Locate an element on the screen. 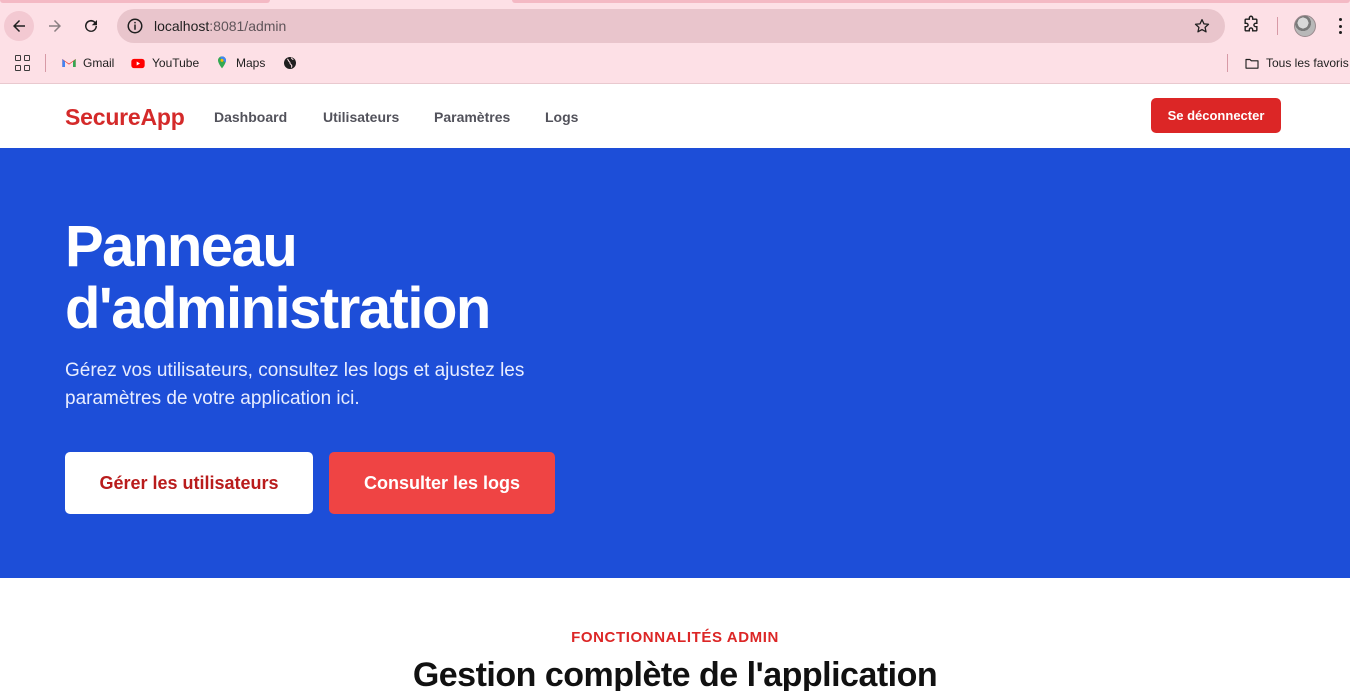 This screenshot has width=1350, height=691. profile-avatar is located at coordinates (1305, 26).